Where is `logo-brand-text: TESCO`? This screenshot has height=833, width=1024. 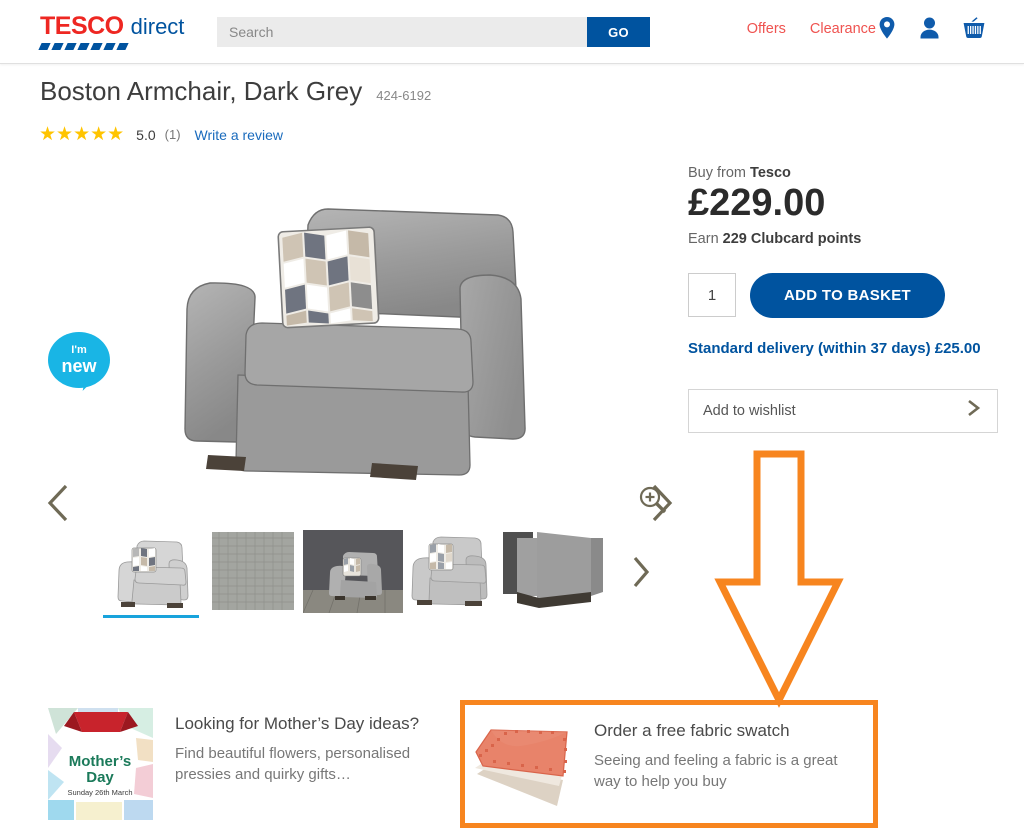 logo-brand-text: TESCO is located at coordinates (82, 26).